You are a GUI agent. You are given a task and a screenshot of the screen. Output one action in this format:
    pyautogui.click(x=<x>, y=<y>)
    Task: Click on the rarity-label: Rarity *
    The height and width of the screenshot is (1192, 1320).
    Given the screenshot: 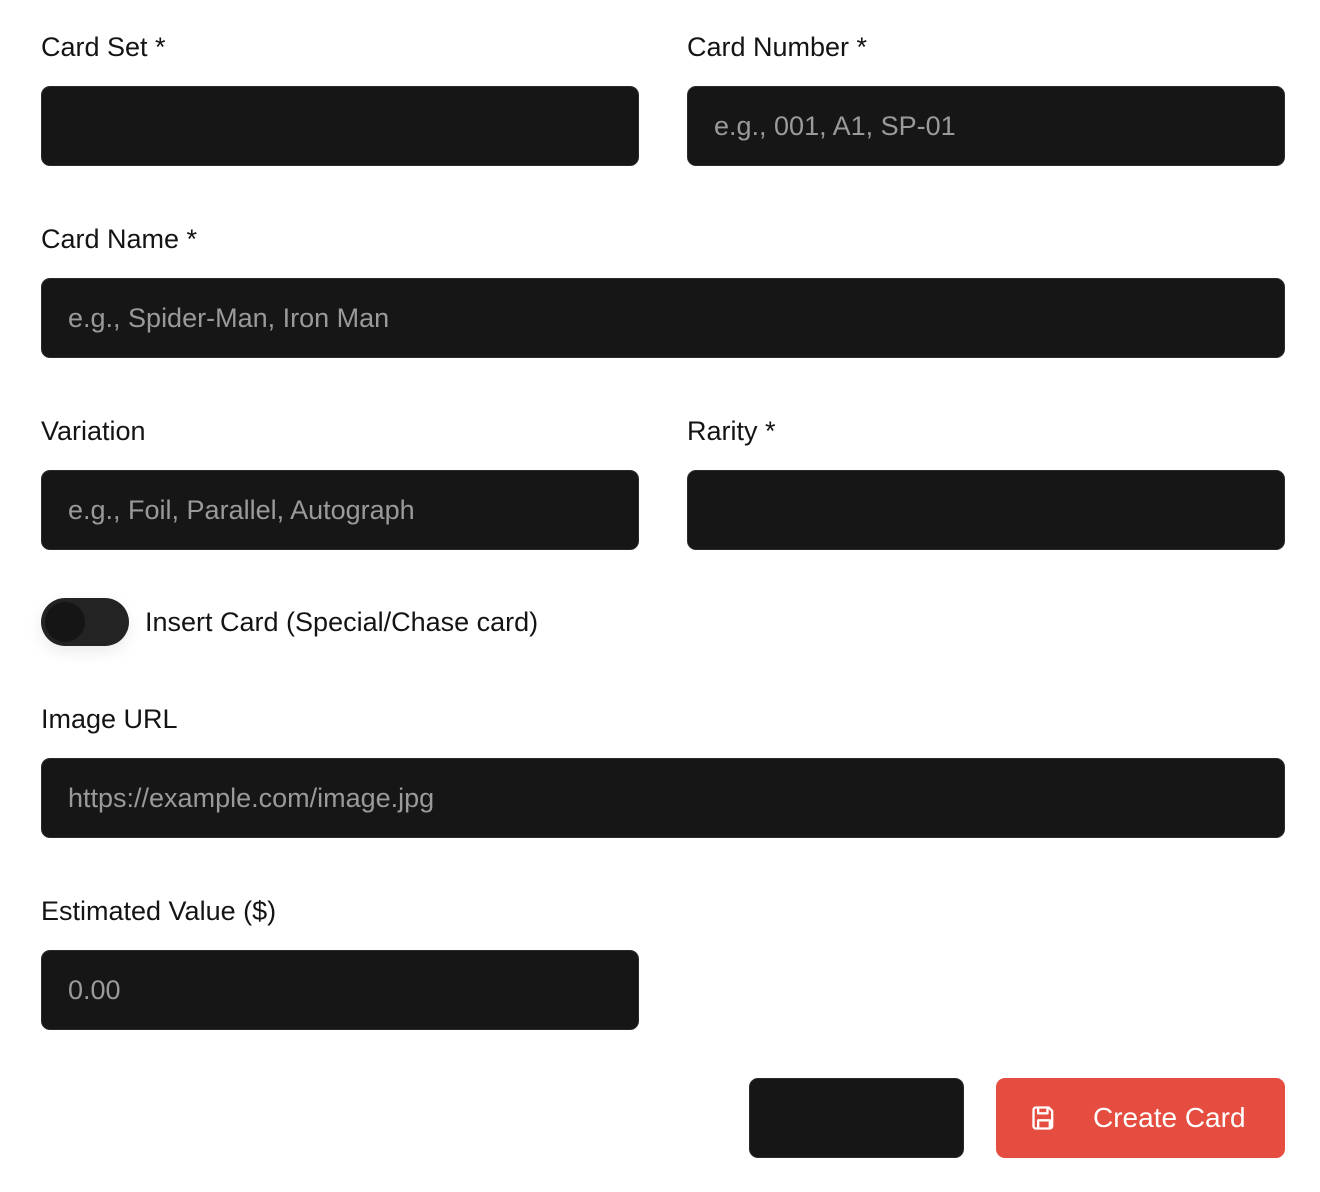 What is the action you would take?
    pyautogui.click(x=731, y=431)
    